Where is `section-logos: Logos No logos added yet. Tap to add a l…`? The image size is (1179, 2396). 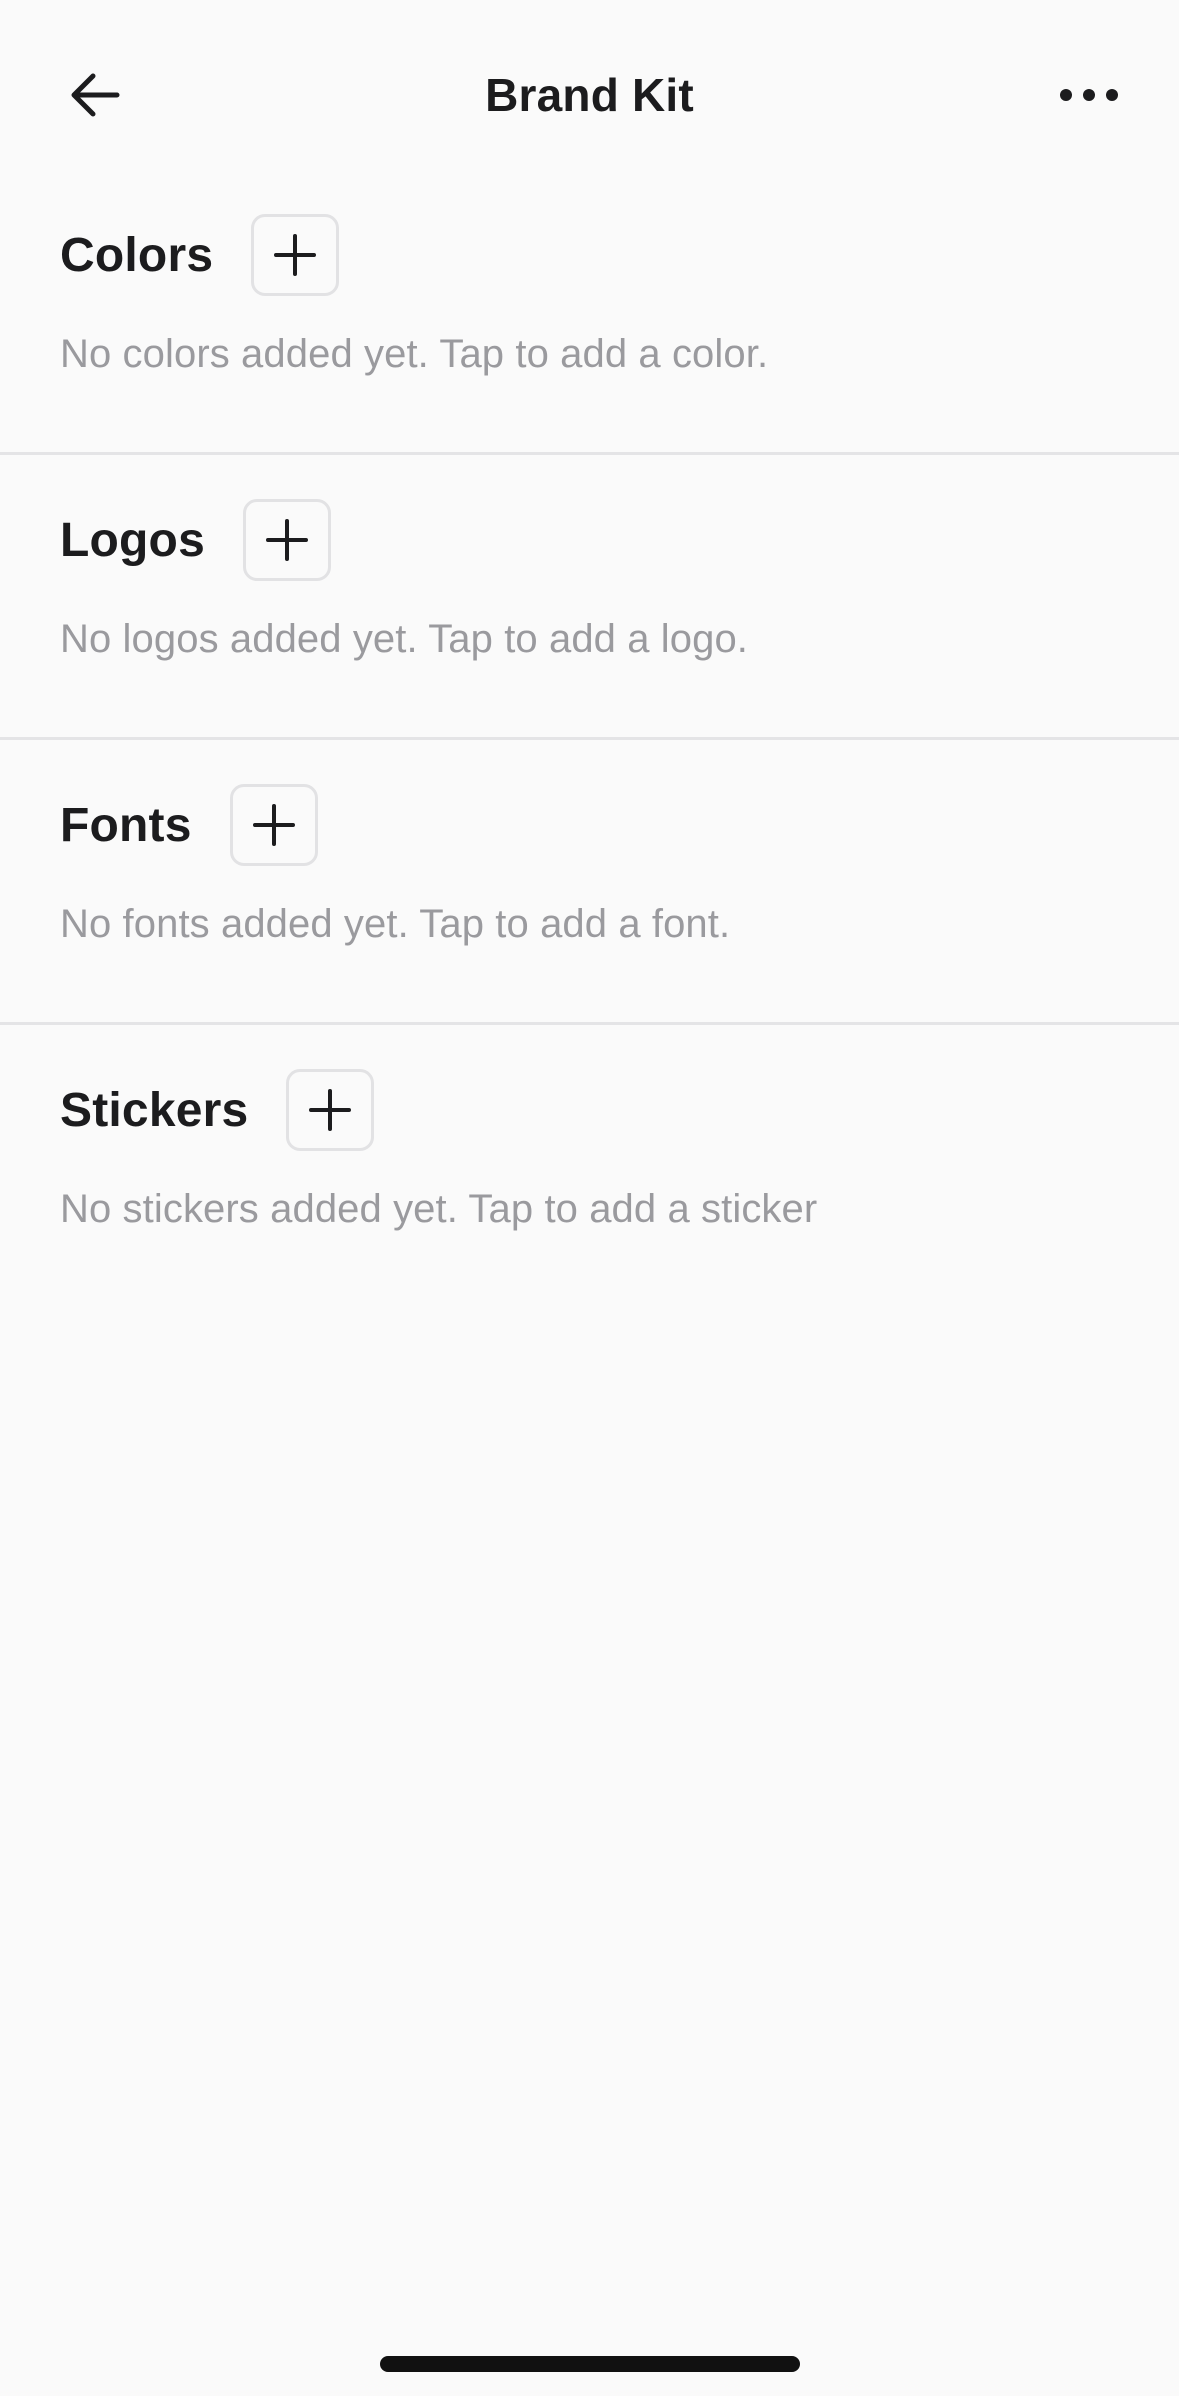 section-logos: Logos No logos added yet. Tap to add a l… is located at coordinates (589, 597).